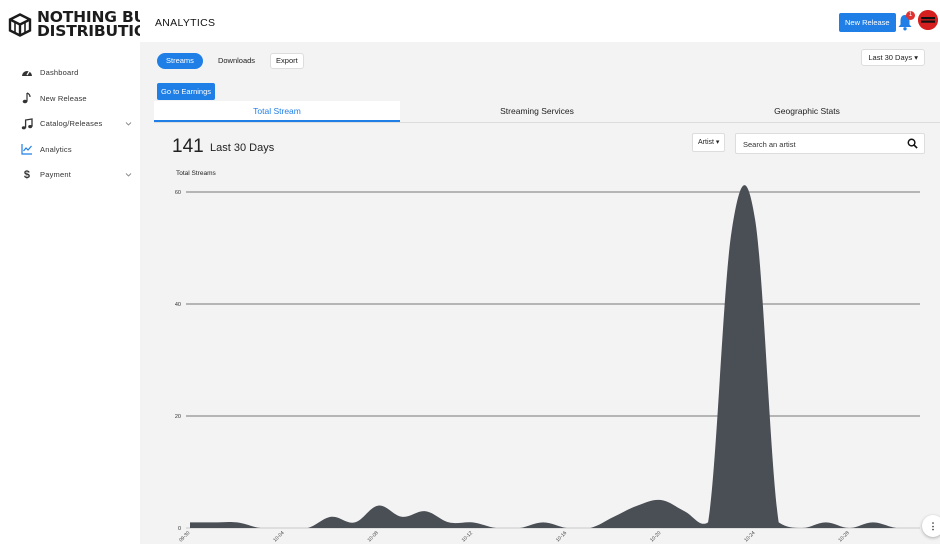 The width and height of the screenshot is (940, 544). Describe the element at coordinates (27, 98) in the screenshot. I see `music-note-icon` at that location.